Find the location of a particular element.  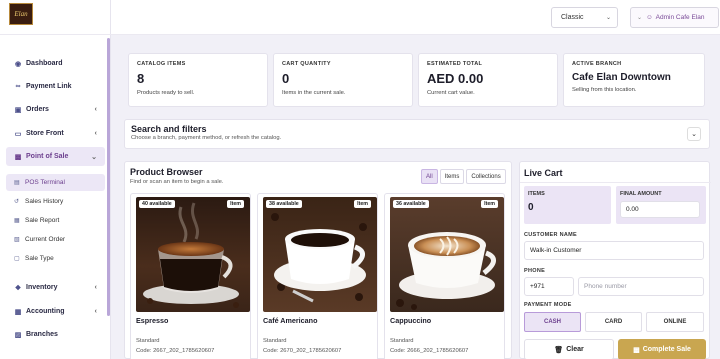

sidebar-item-label: Orders is located at coordinates (37, 109).